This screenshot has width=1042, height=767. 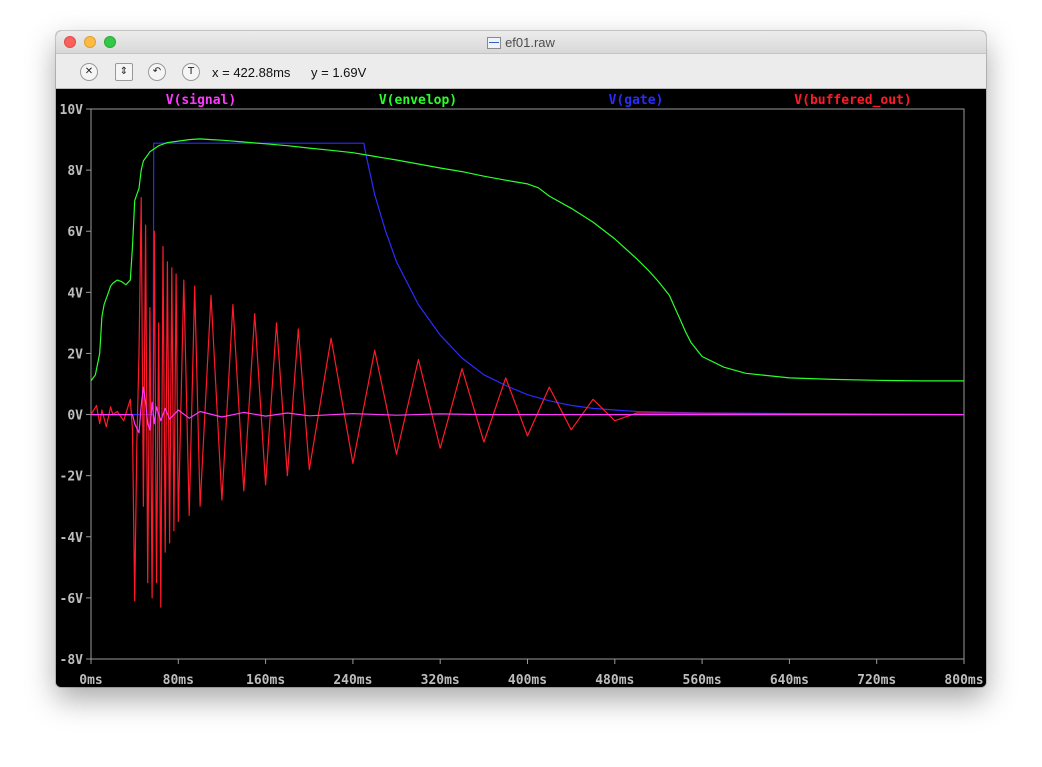 I want to click on y-tick-label: -8V, so click(x=72, y=660).